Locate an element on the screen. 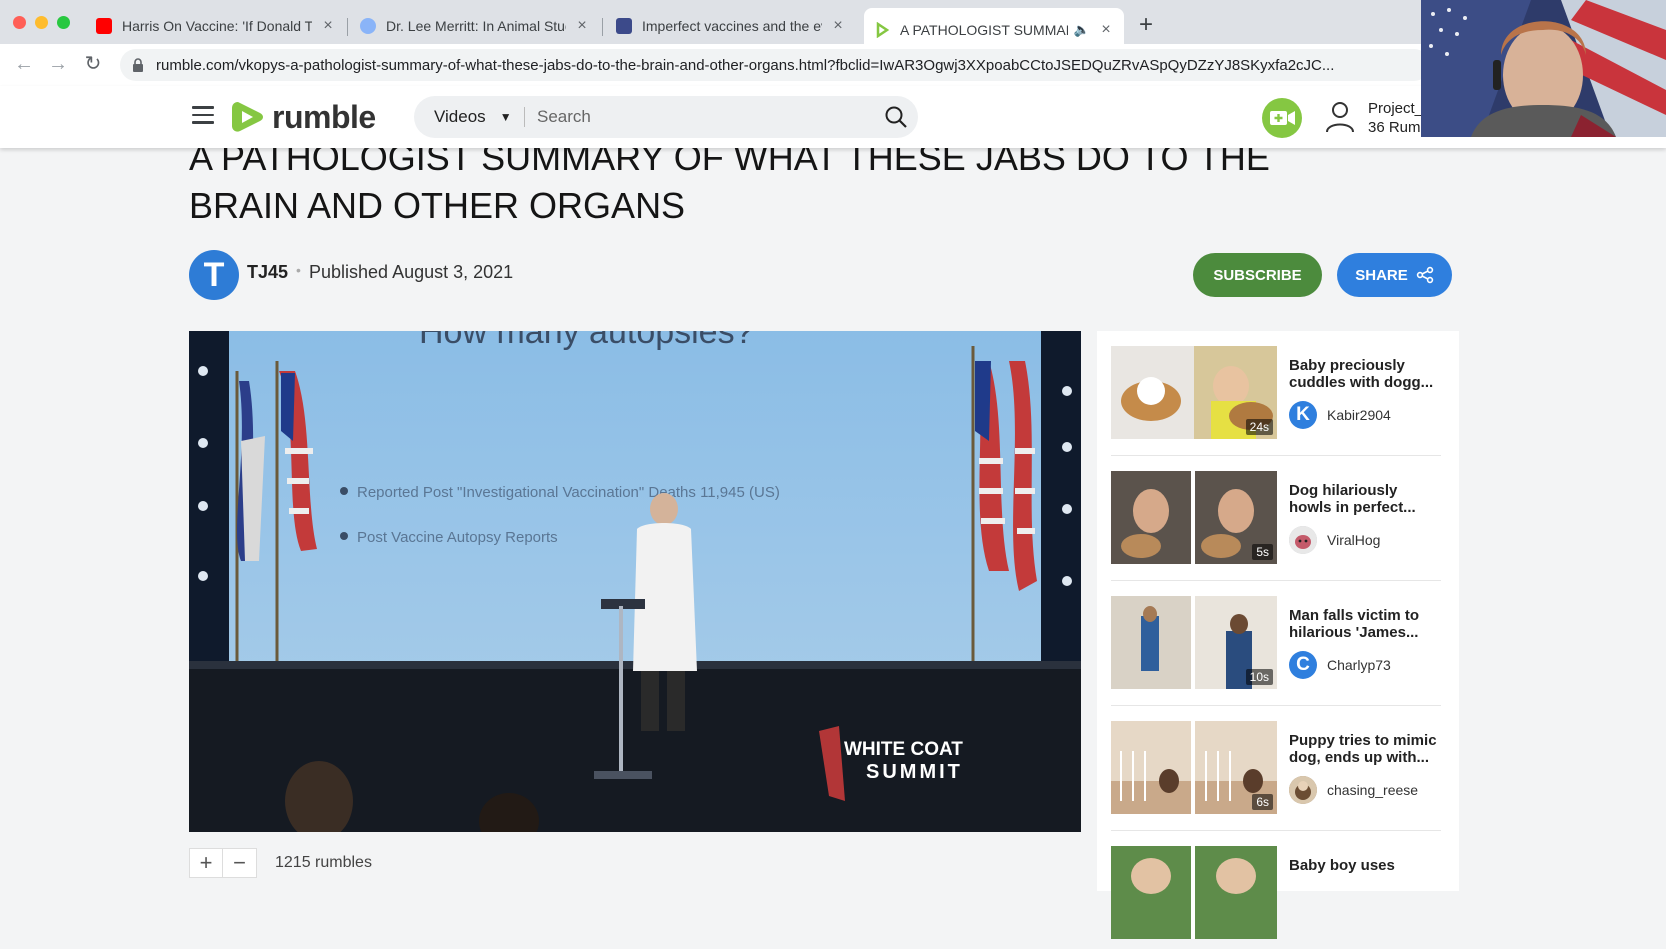 This screenshot has height=949, width=1666. related-channel-name: ViralHog is located at coordinates (1353, 540).